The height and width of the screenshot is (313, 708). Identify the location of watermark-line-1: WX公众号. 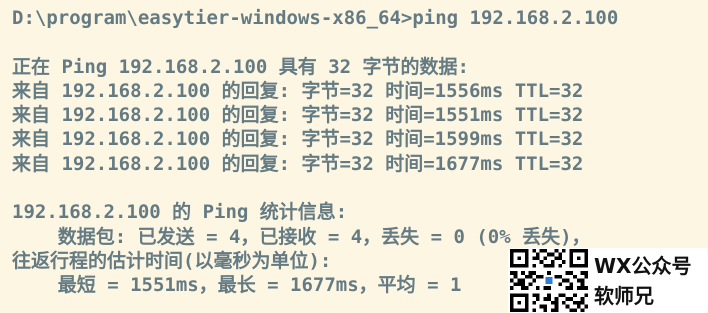
(643, 265).